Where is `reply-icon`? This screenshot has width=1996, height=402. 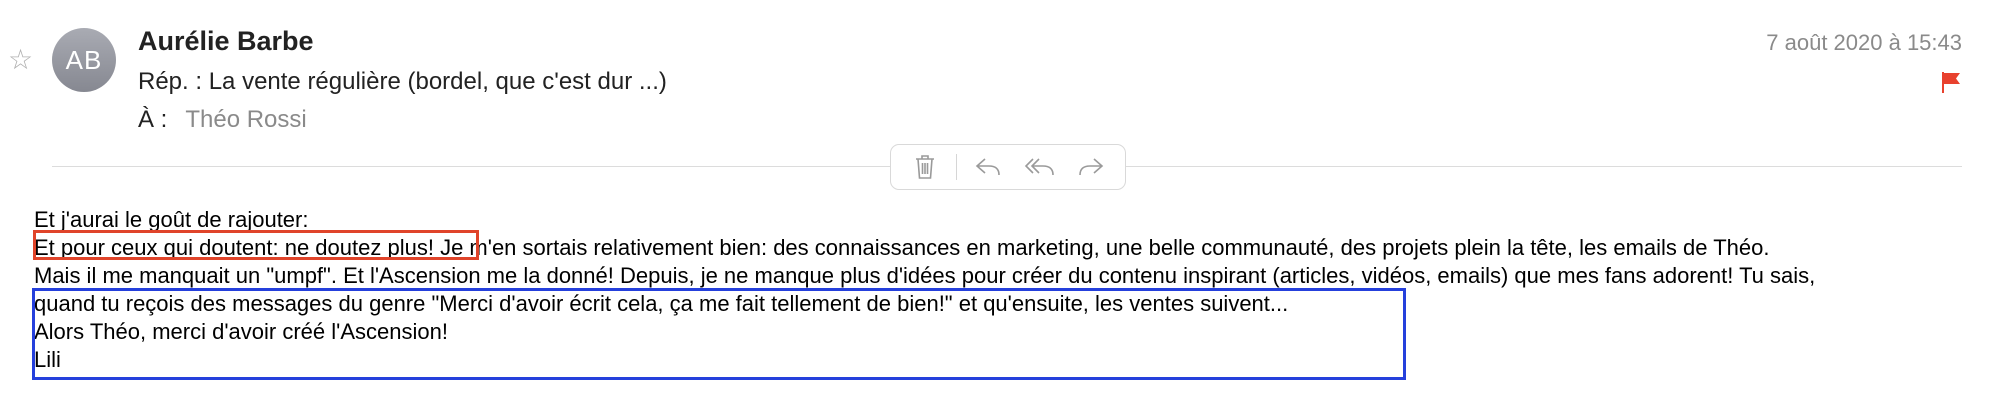
reply-icon is located at coordinates (988, 167).